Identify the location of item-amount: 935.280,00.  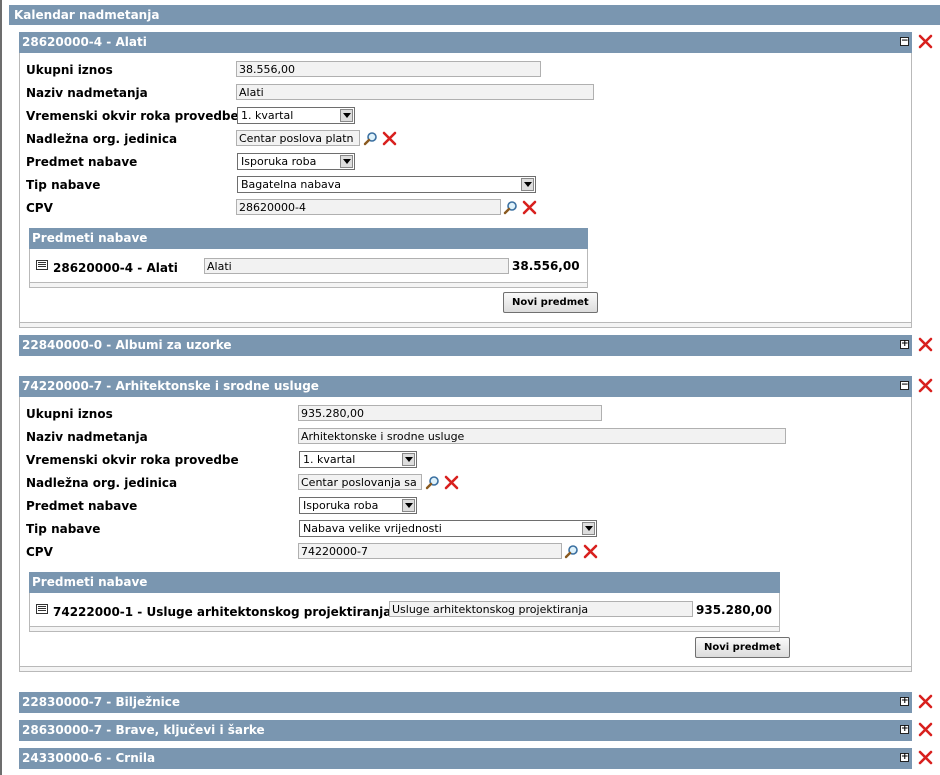
(734, 610).